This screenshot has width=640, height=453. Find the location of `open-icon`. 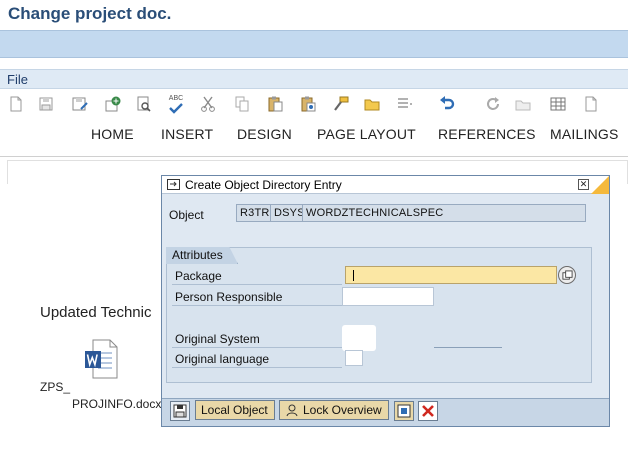

open-icon is located at coordinates (523, 104).